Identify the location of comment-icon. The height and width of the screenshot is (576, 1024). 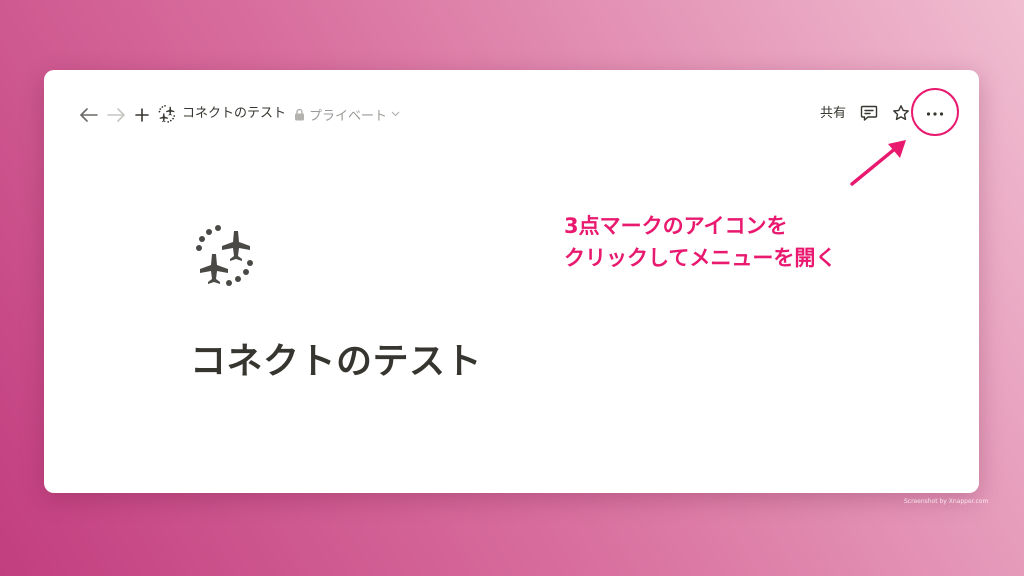
(869, 113).